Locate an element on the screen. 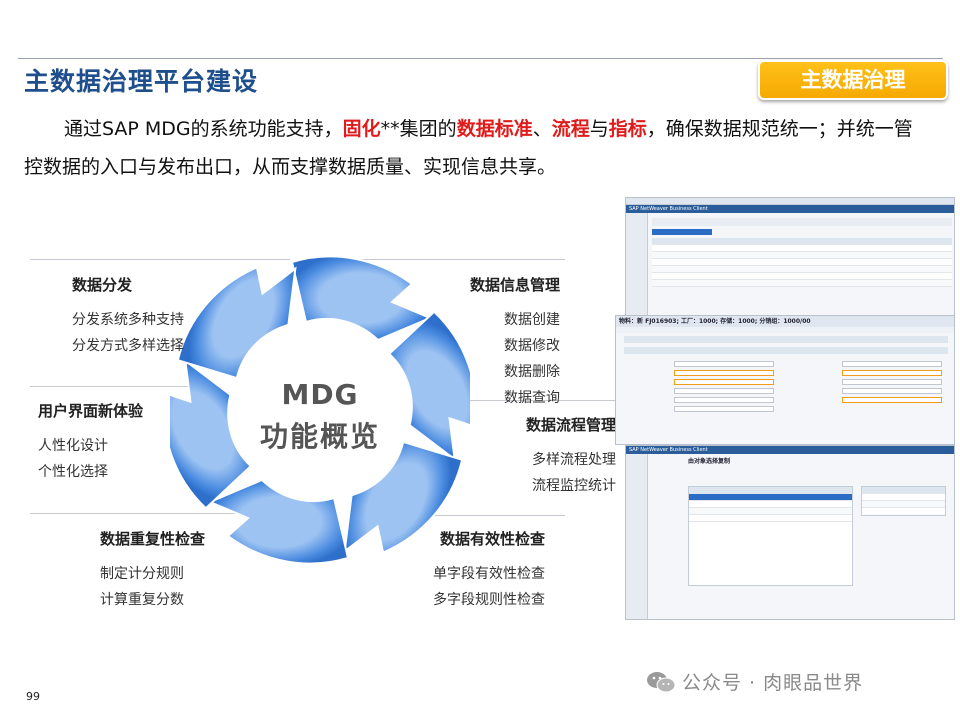  feature-validity: 数据有效性检查 单字段有效性检查 多字段规则性检查 is located at coordinates (482, 570).